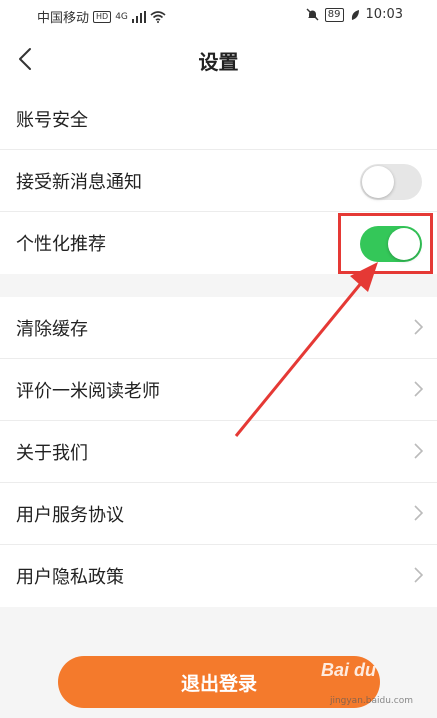 The image size is (437, 718). What do you see at coordinates (52, 453) in the screenshot?
I see `row-label: 关于我们` at bounding box center [52, 453].